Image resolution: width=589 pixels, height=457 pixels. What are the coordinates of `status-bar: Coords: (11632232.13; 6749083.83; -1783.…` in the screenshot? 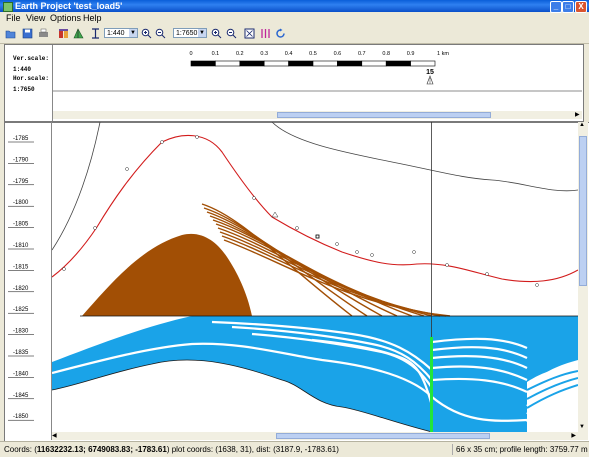 It's located at (294, 449).